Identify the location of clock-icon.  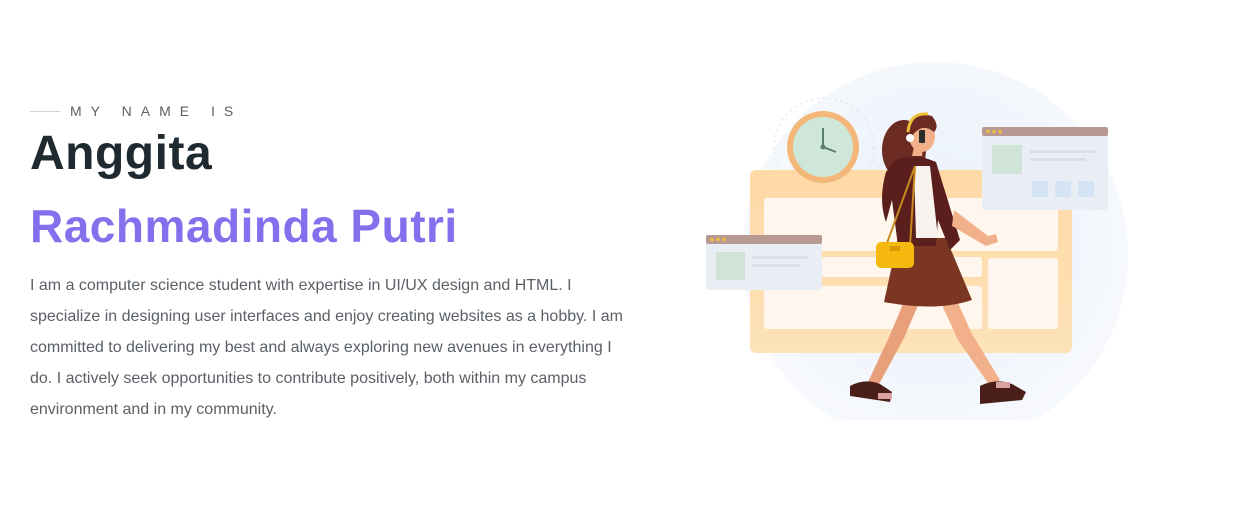
(823, 147).